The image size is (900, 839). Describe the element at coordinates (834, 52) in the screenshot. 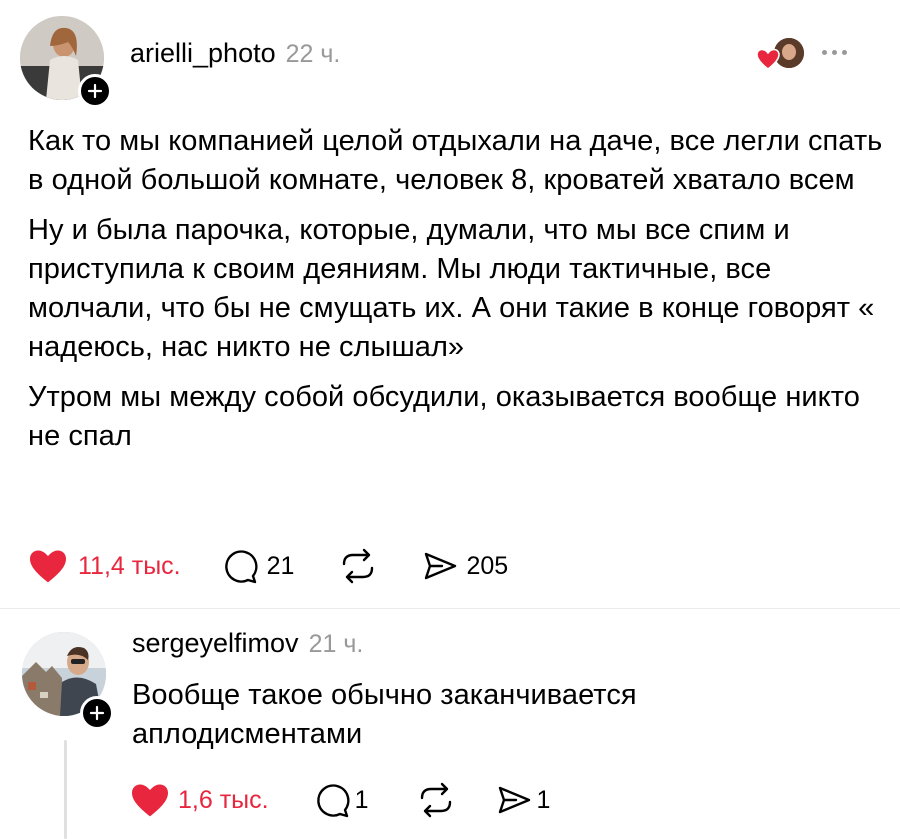

I see `more-options-button` at that location.